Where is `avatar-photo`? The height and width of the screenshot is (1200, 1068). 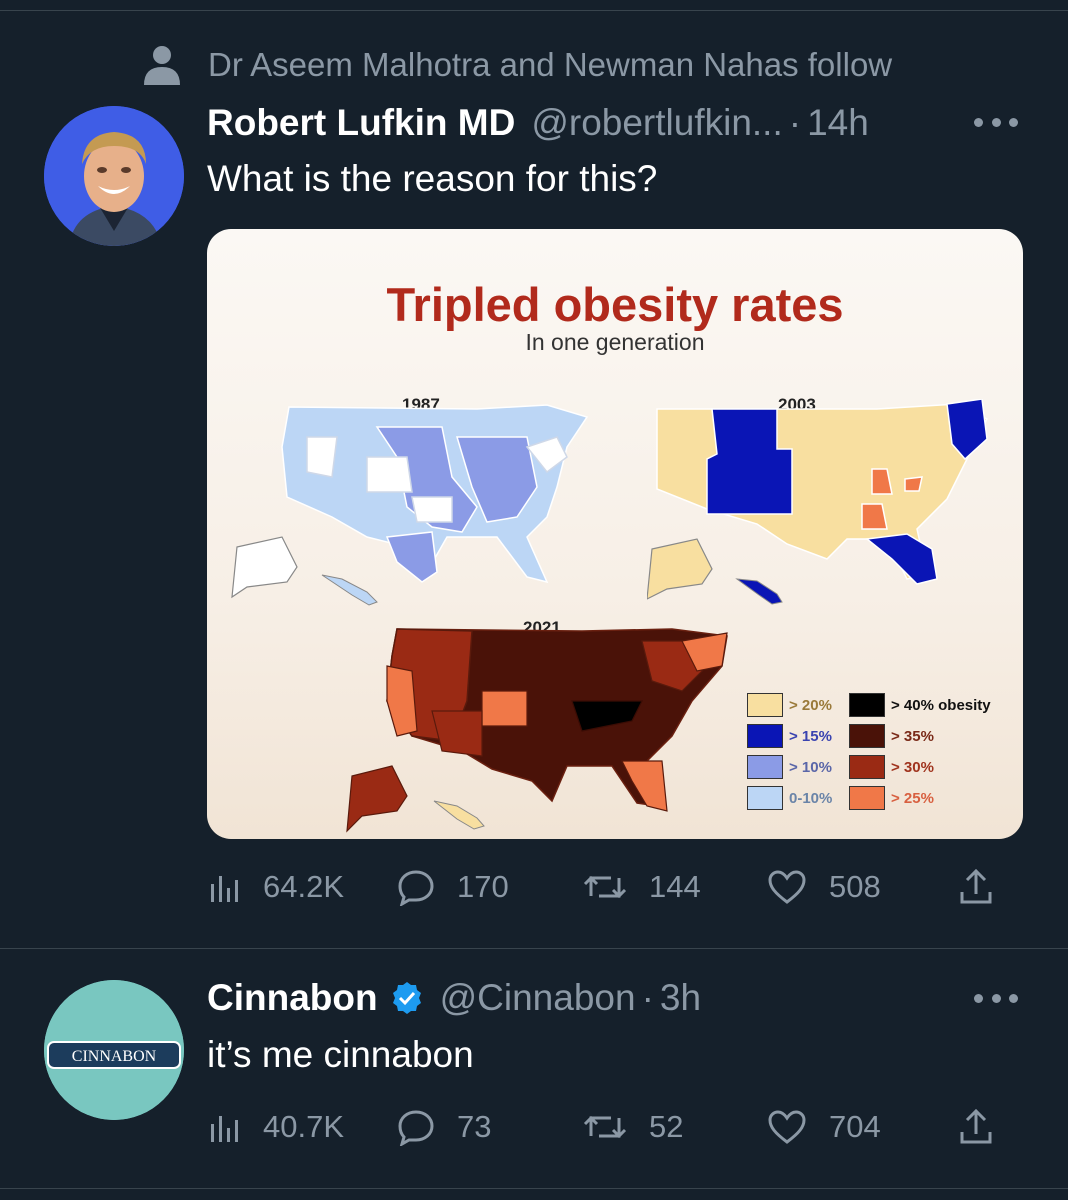
avatar-photo is located at coordinates (114, 176).